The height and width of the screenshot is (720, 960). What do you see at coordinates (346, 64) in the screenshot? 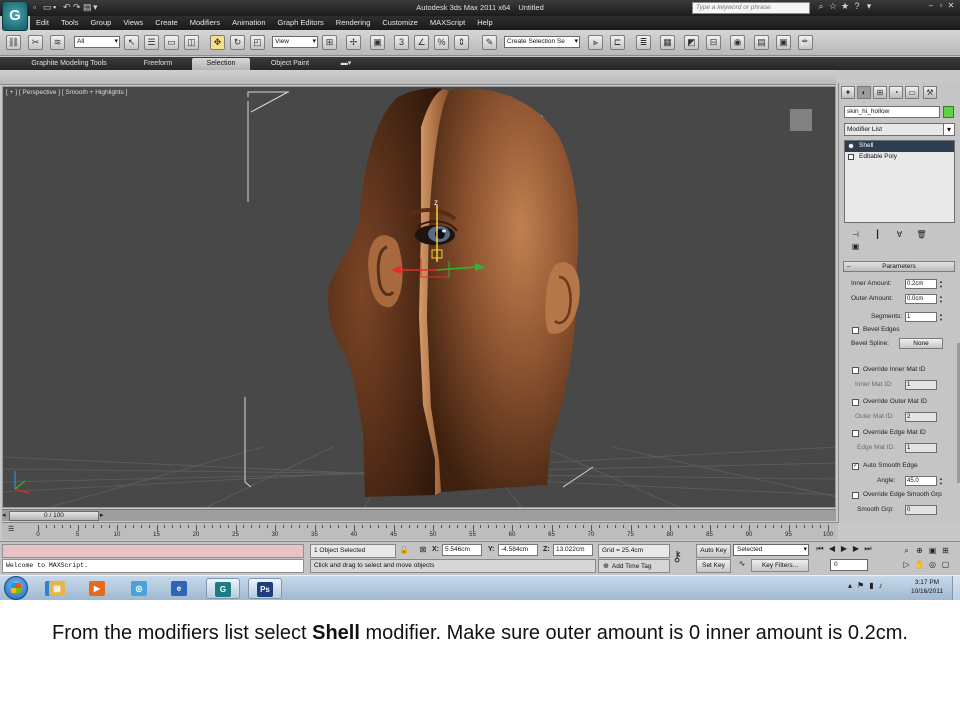
I see `ribbon-options-icon: ▬▾` at bounding box center [346, 64].